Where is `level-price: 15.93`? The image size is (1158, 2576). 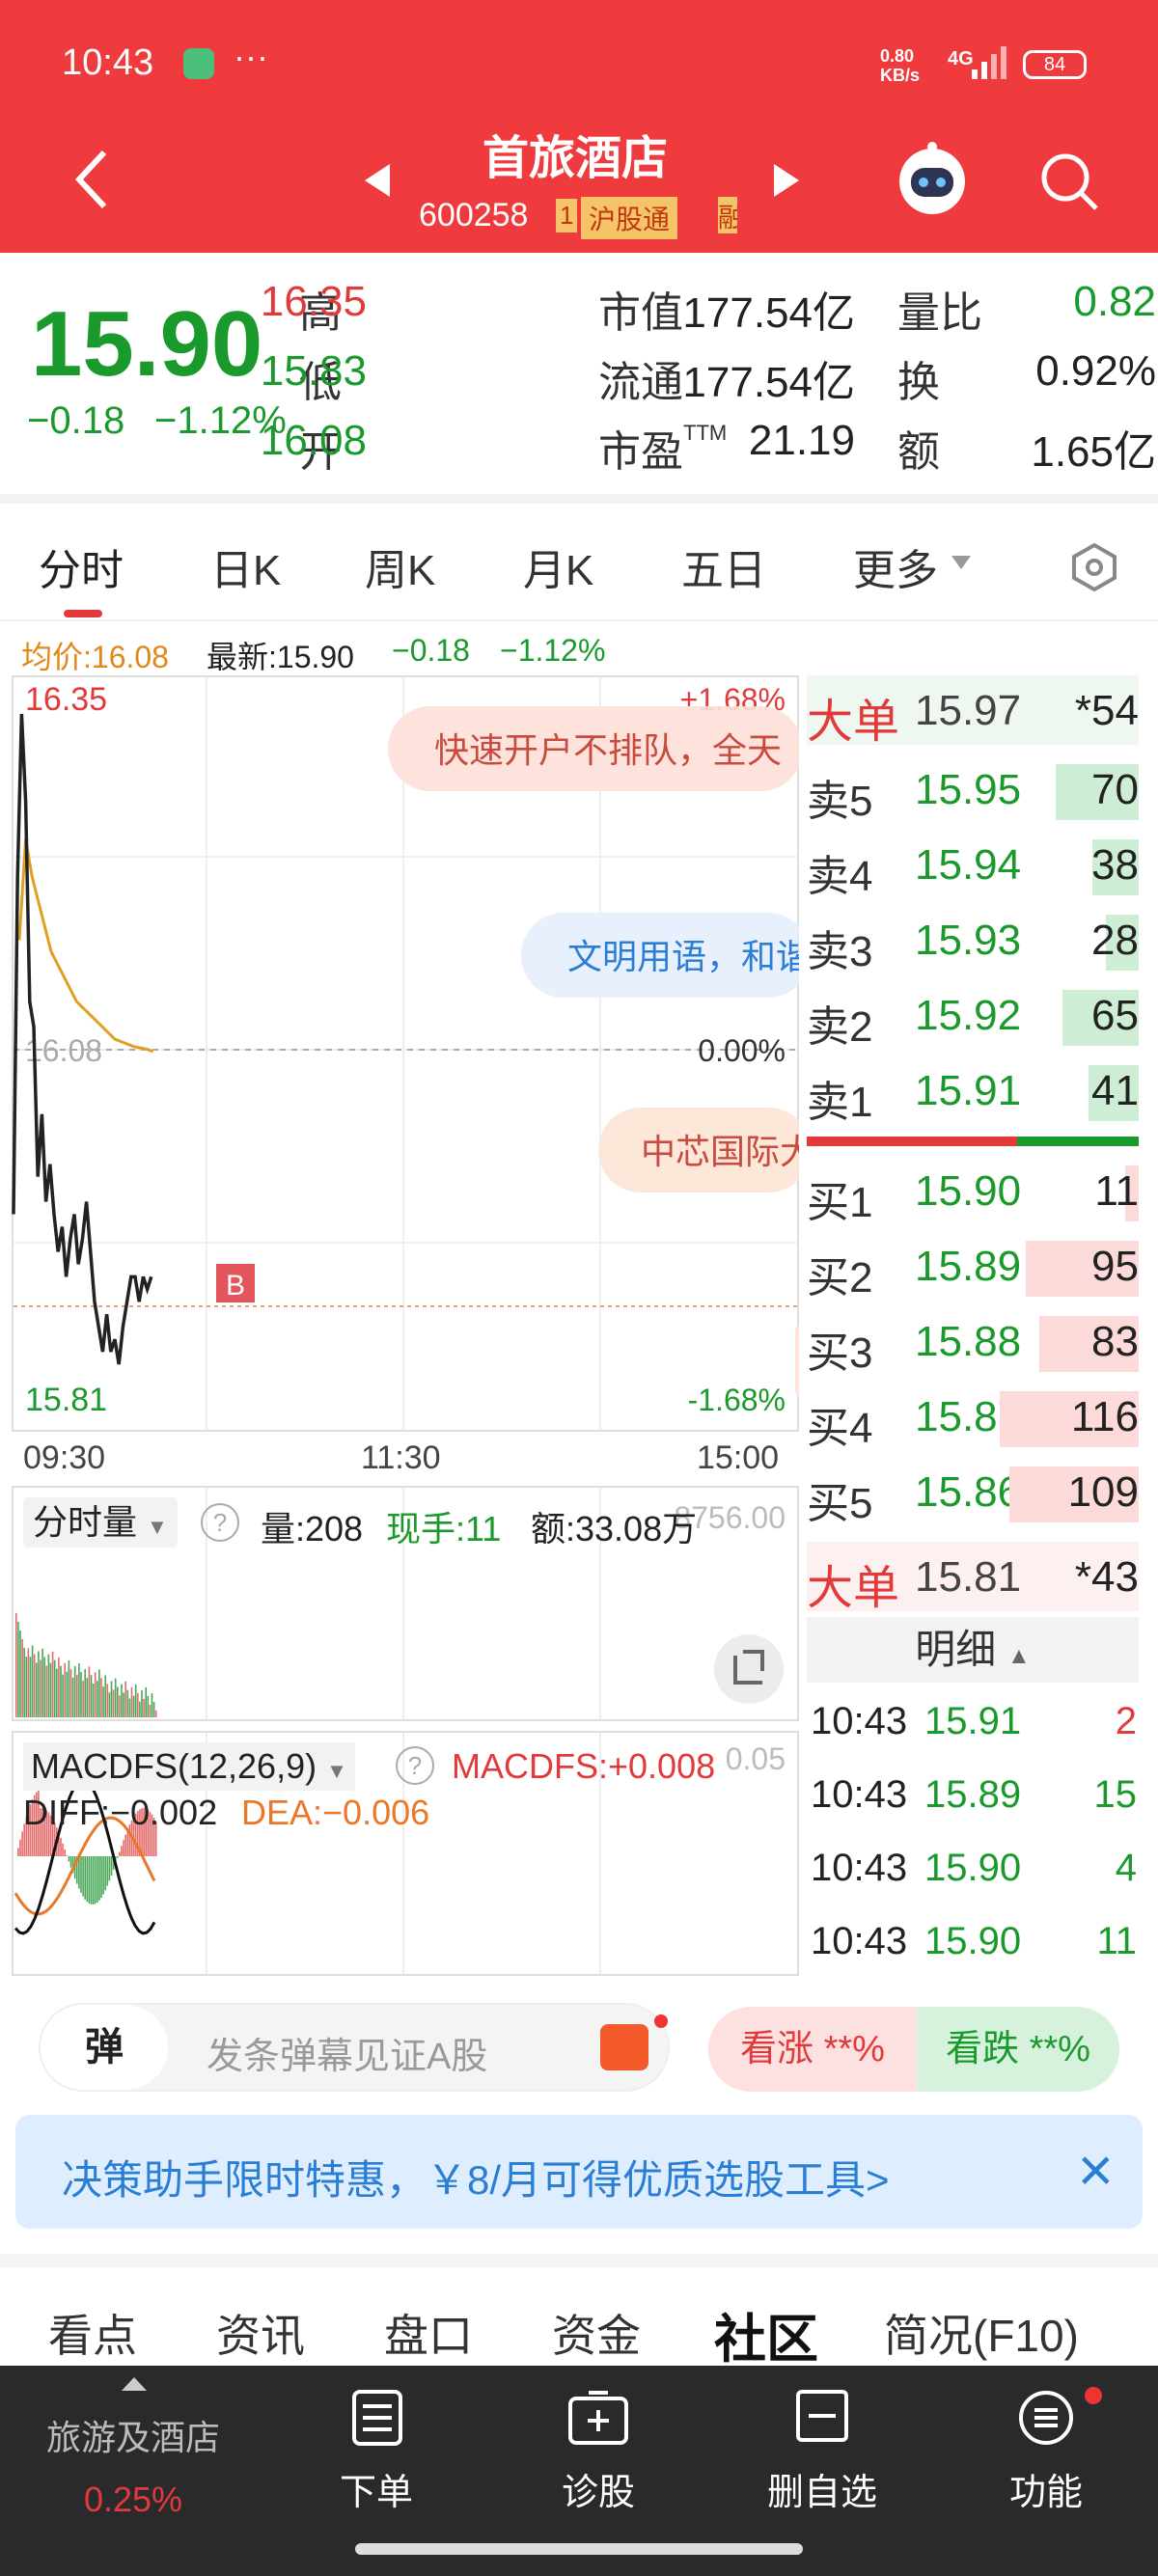 level-price: 15.93 is located at coordinates (968, 941).